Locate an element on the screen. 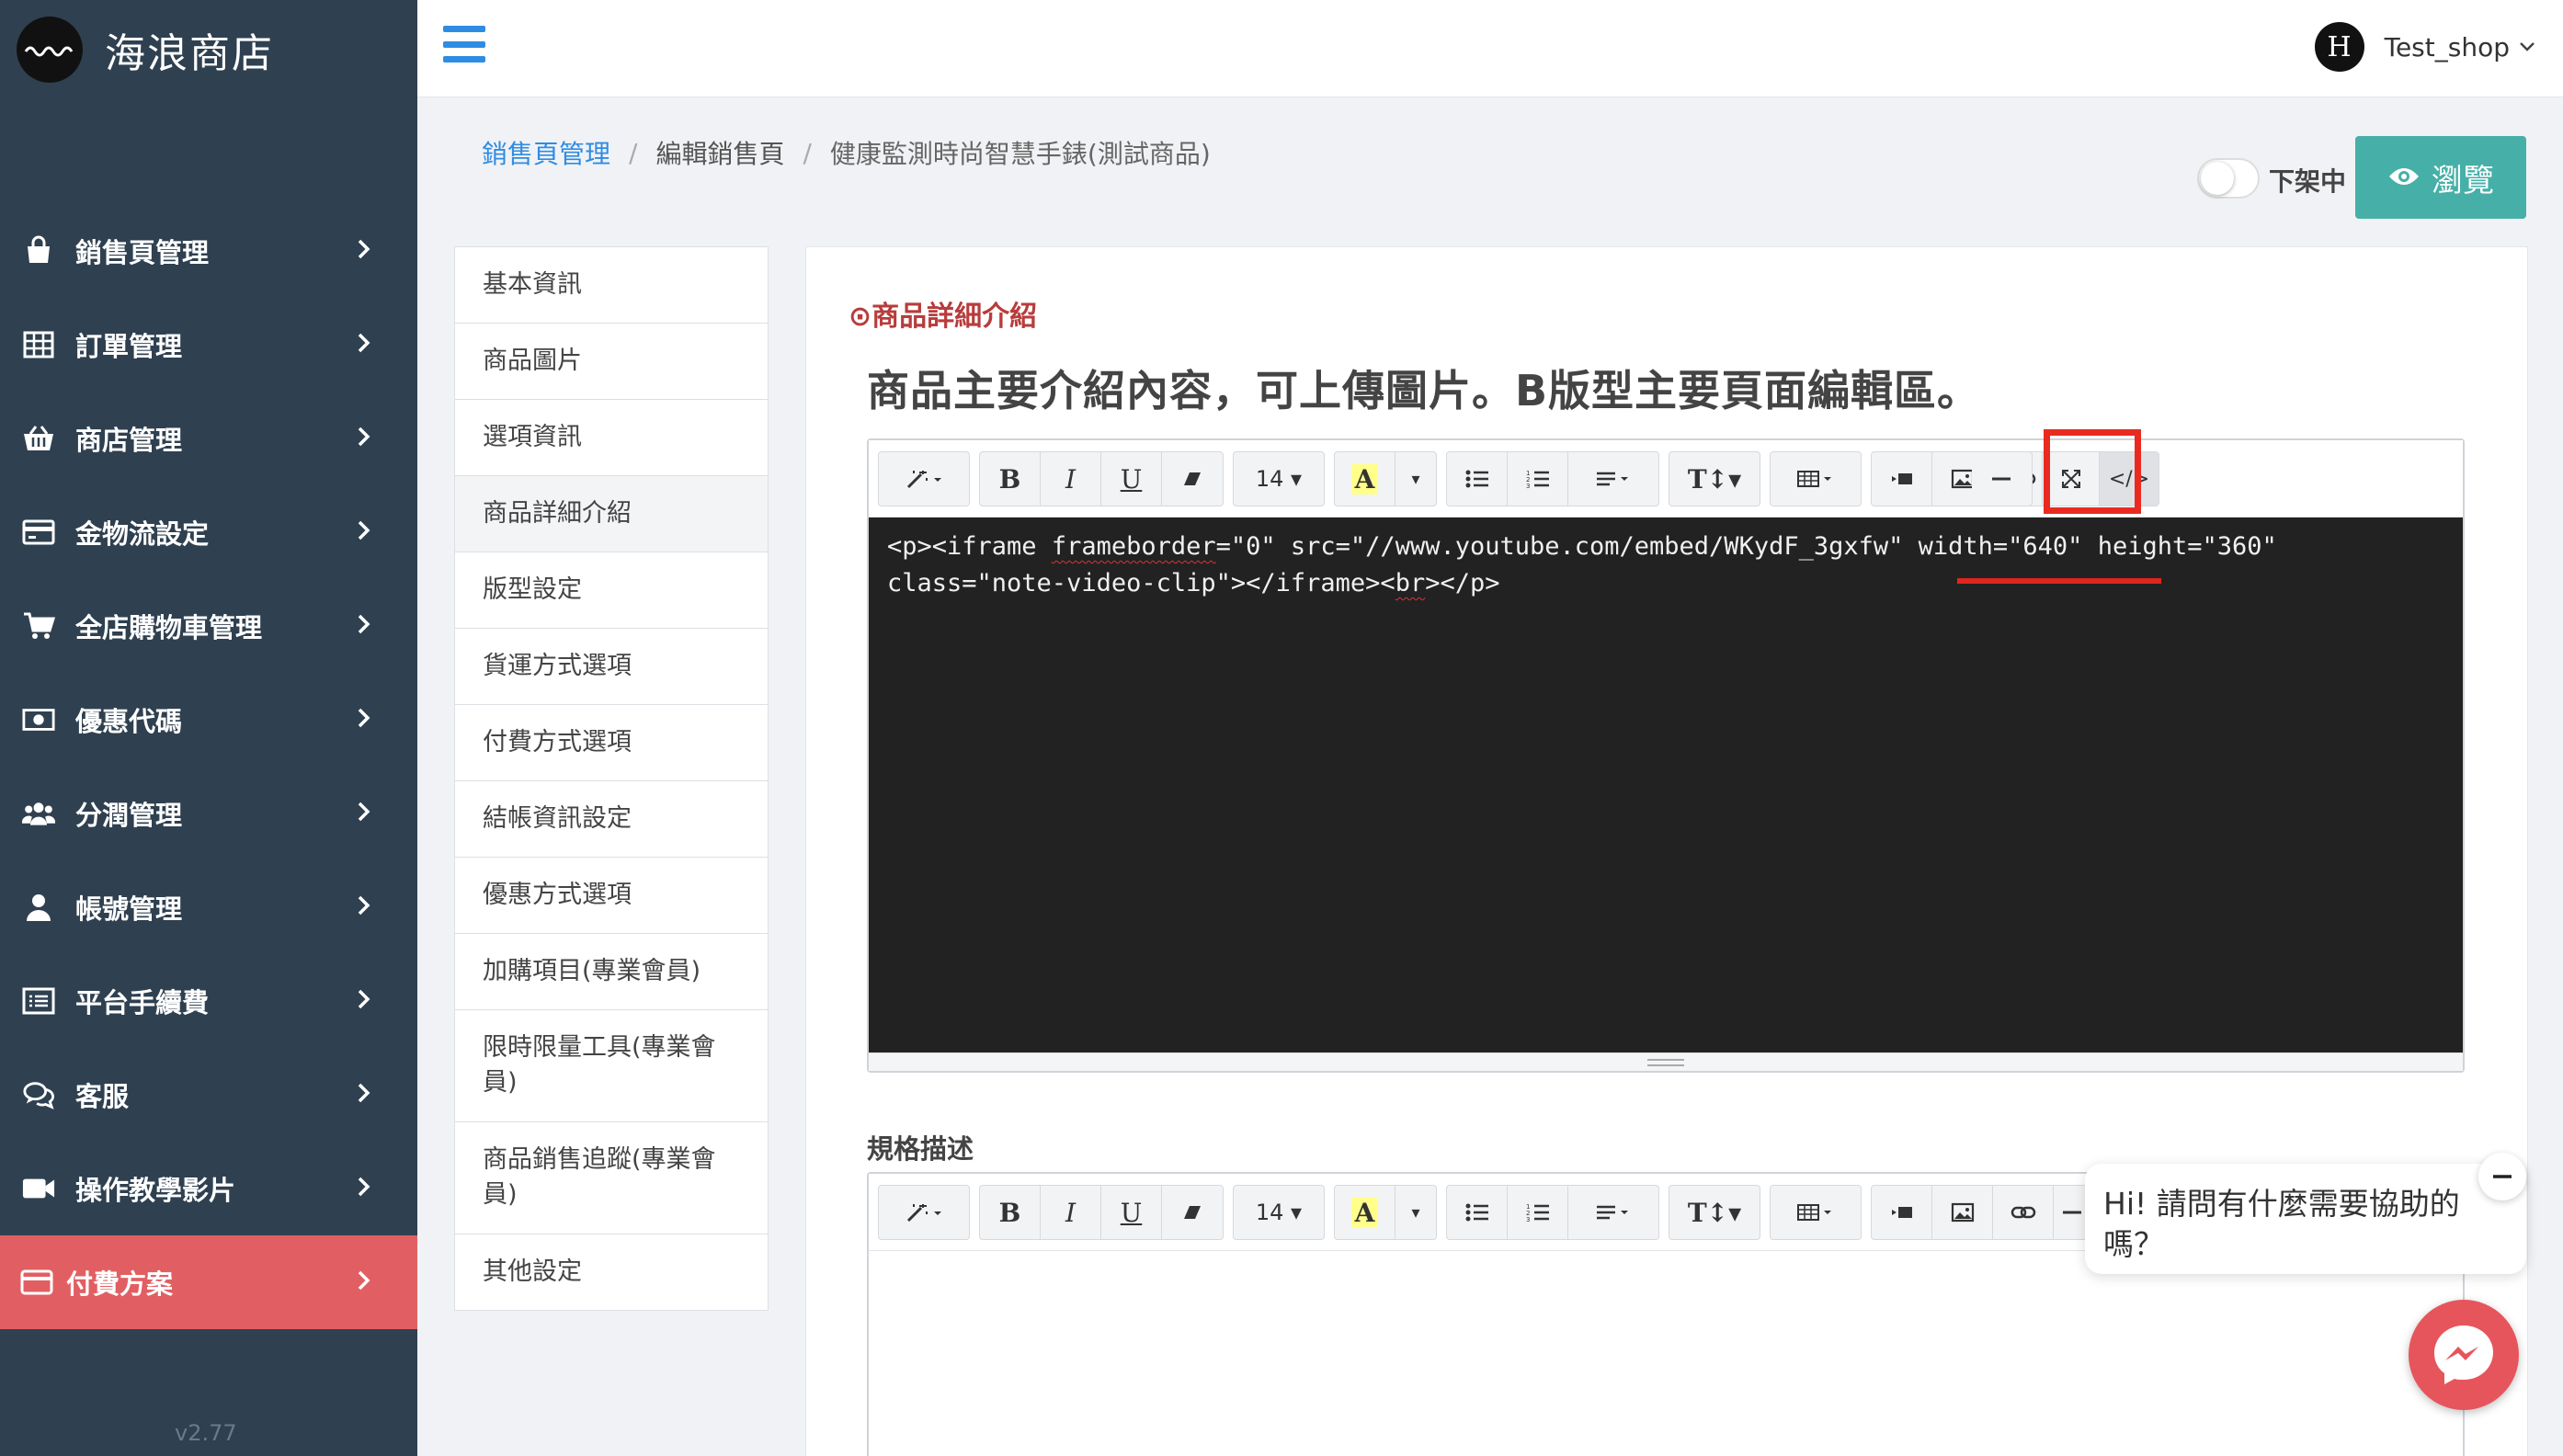 The width and height of the screenshot is (2563, 1456). preview-button-label: 瀏覽 is located at coordinates (2463, 180).